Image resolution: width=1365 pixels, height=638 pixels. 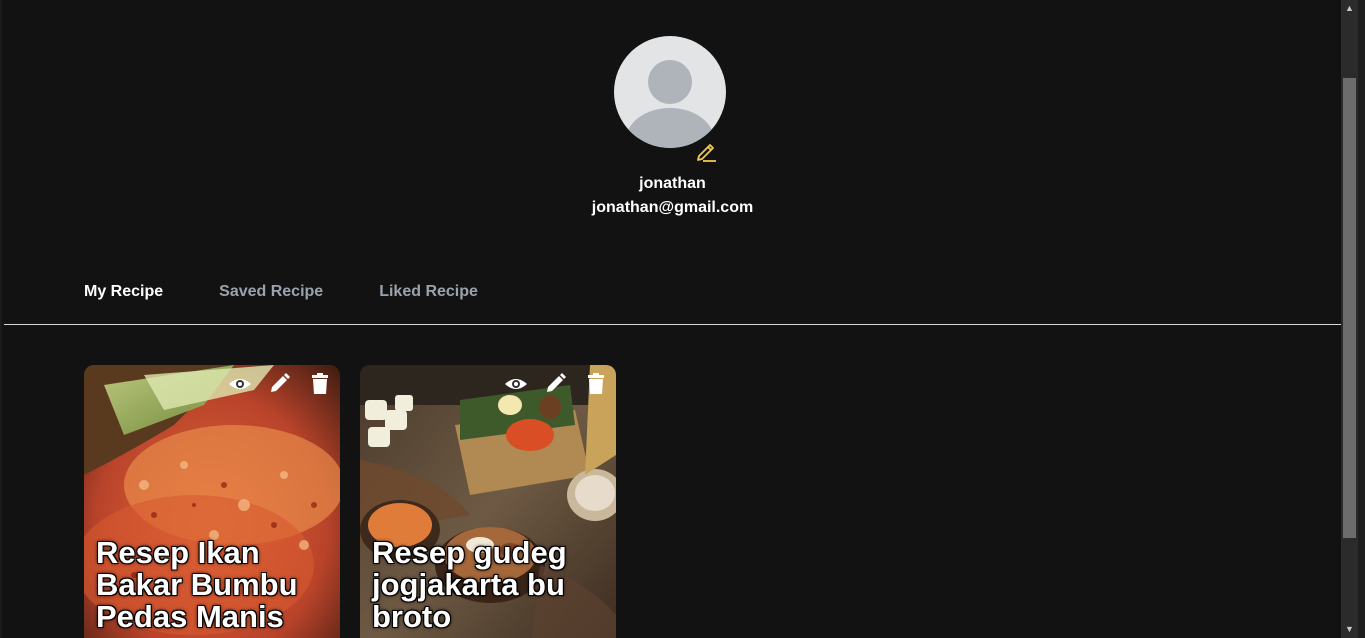 I want to click on tabs-divider, so click(x=673, y=324).